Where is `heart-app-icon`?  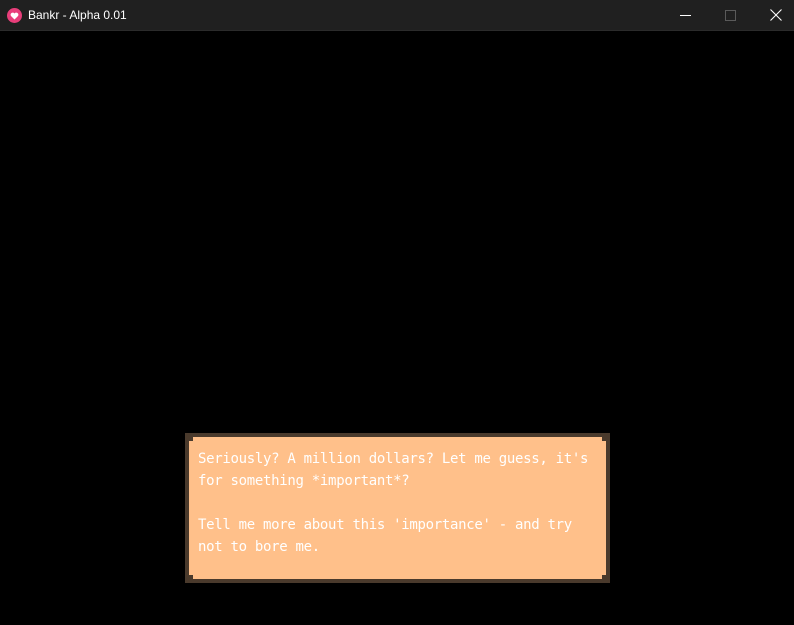
heart-app-icon is located at coordinates (14, 15).